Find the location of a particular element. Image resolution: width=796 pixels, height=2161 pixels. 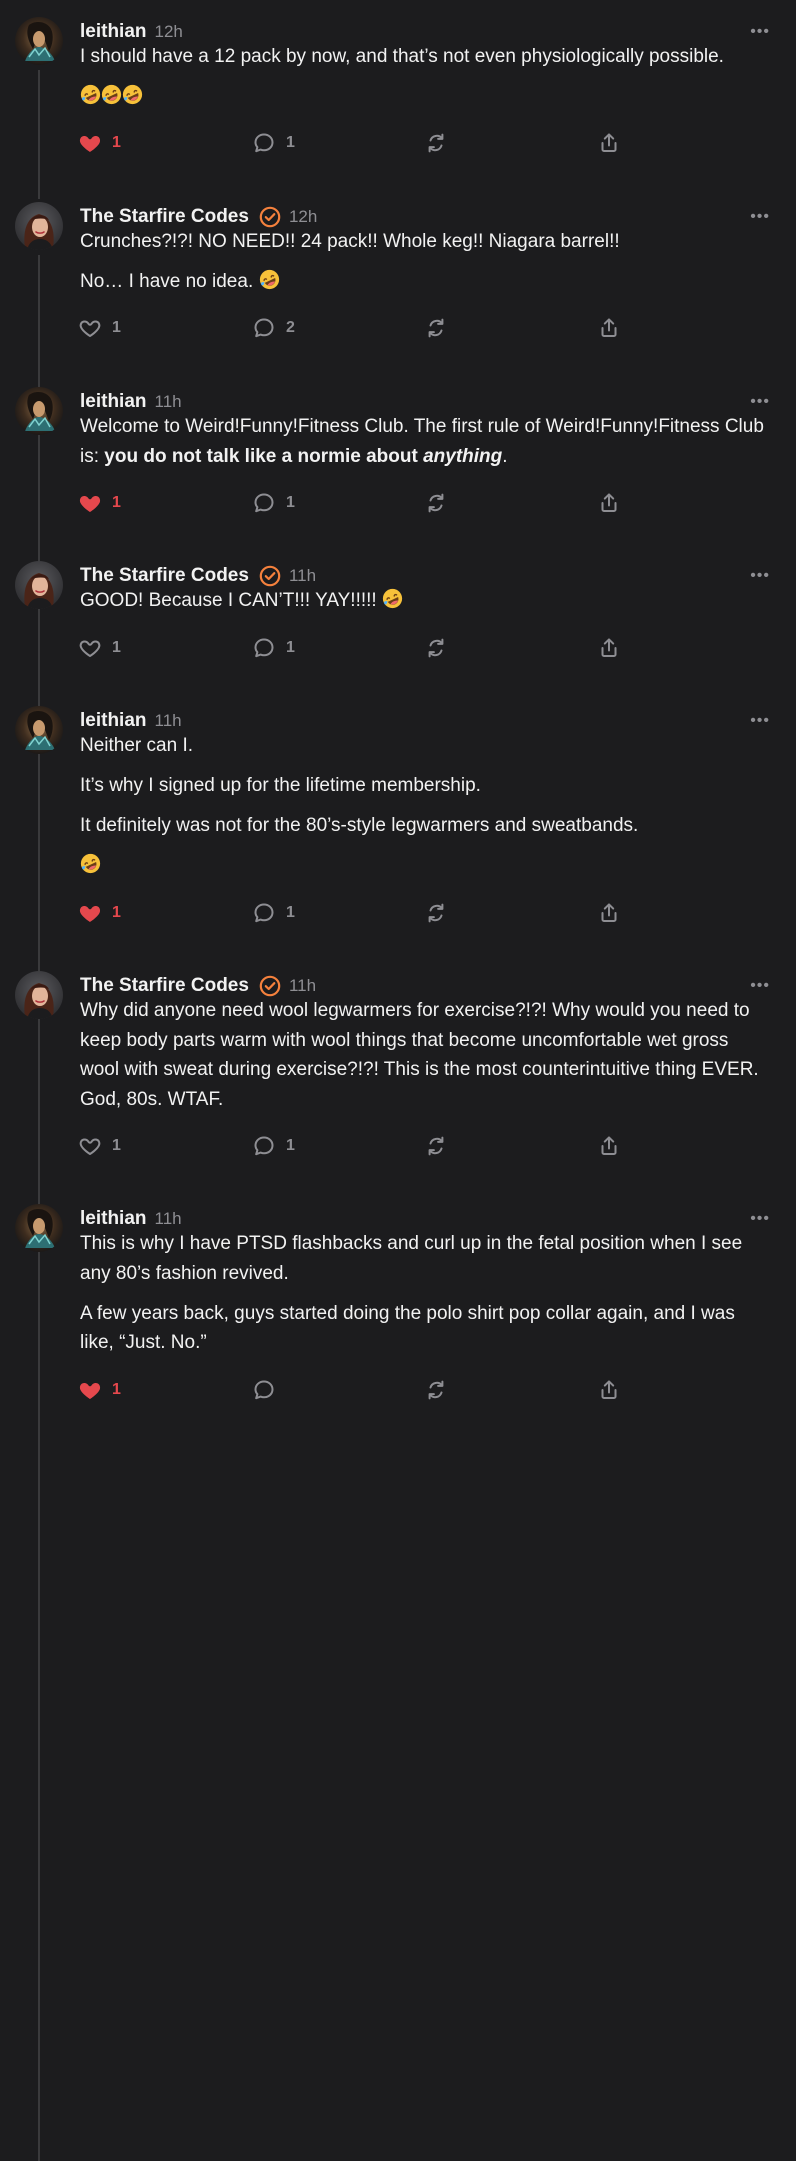

comment-paragraph: GOOD! Because I CAN’T!!! YAY!!!!! is located at coordinates (426, 601).